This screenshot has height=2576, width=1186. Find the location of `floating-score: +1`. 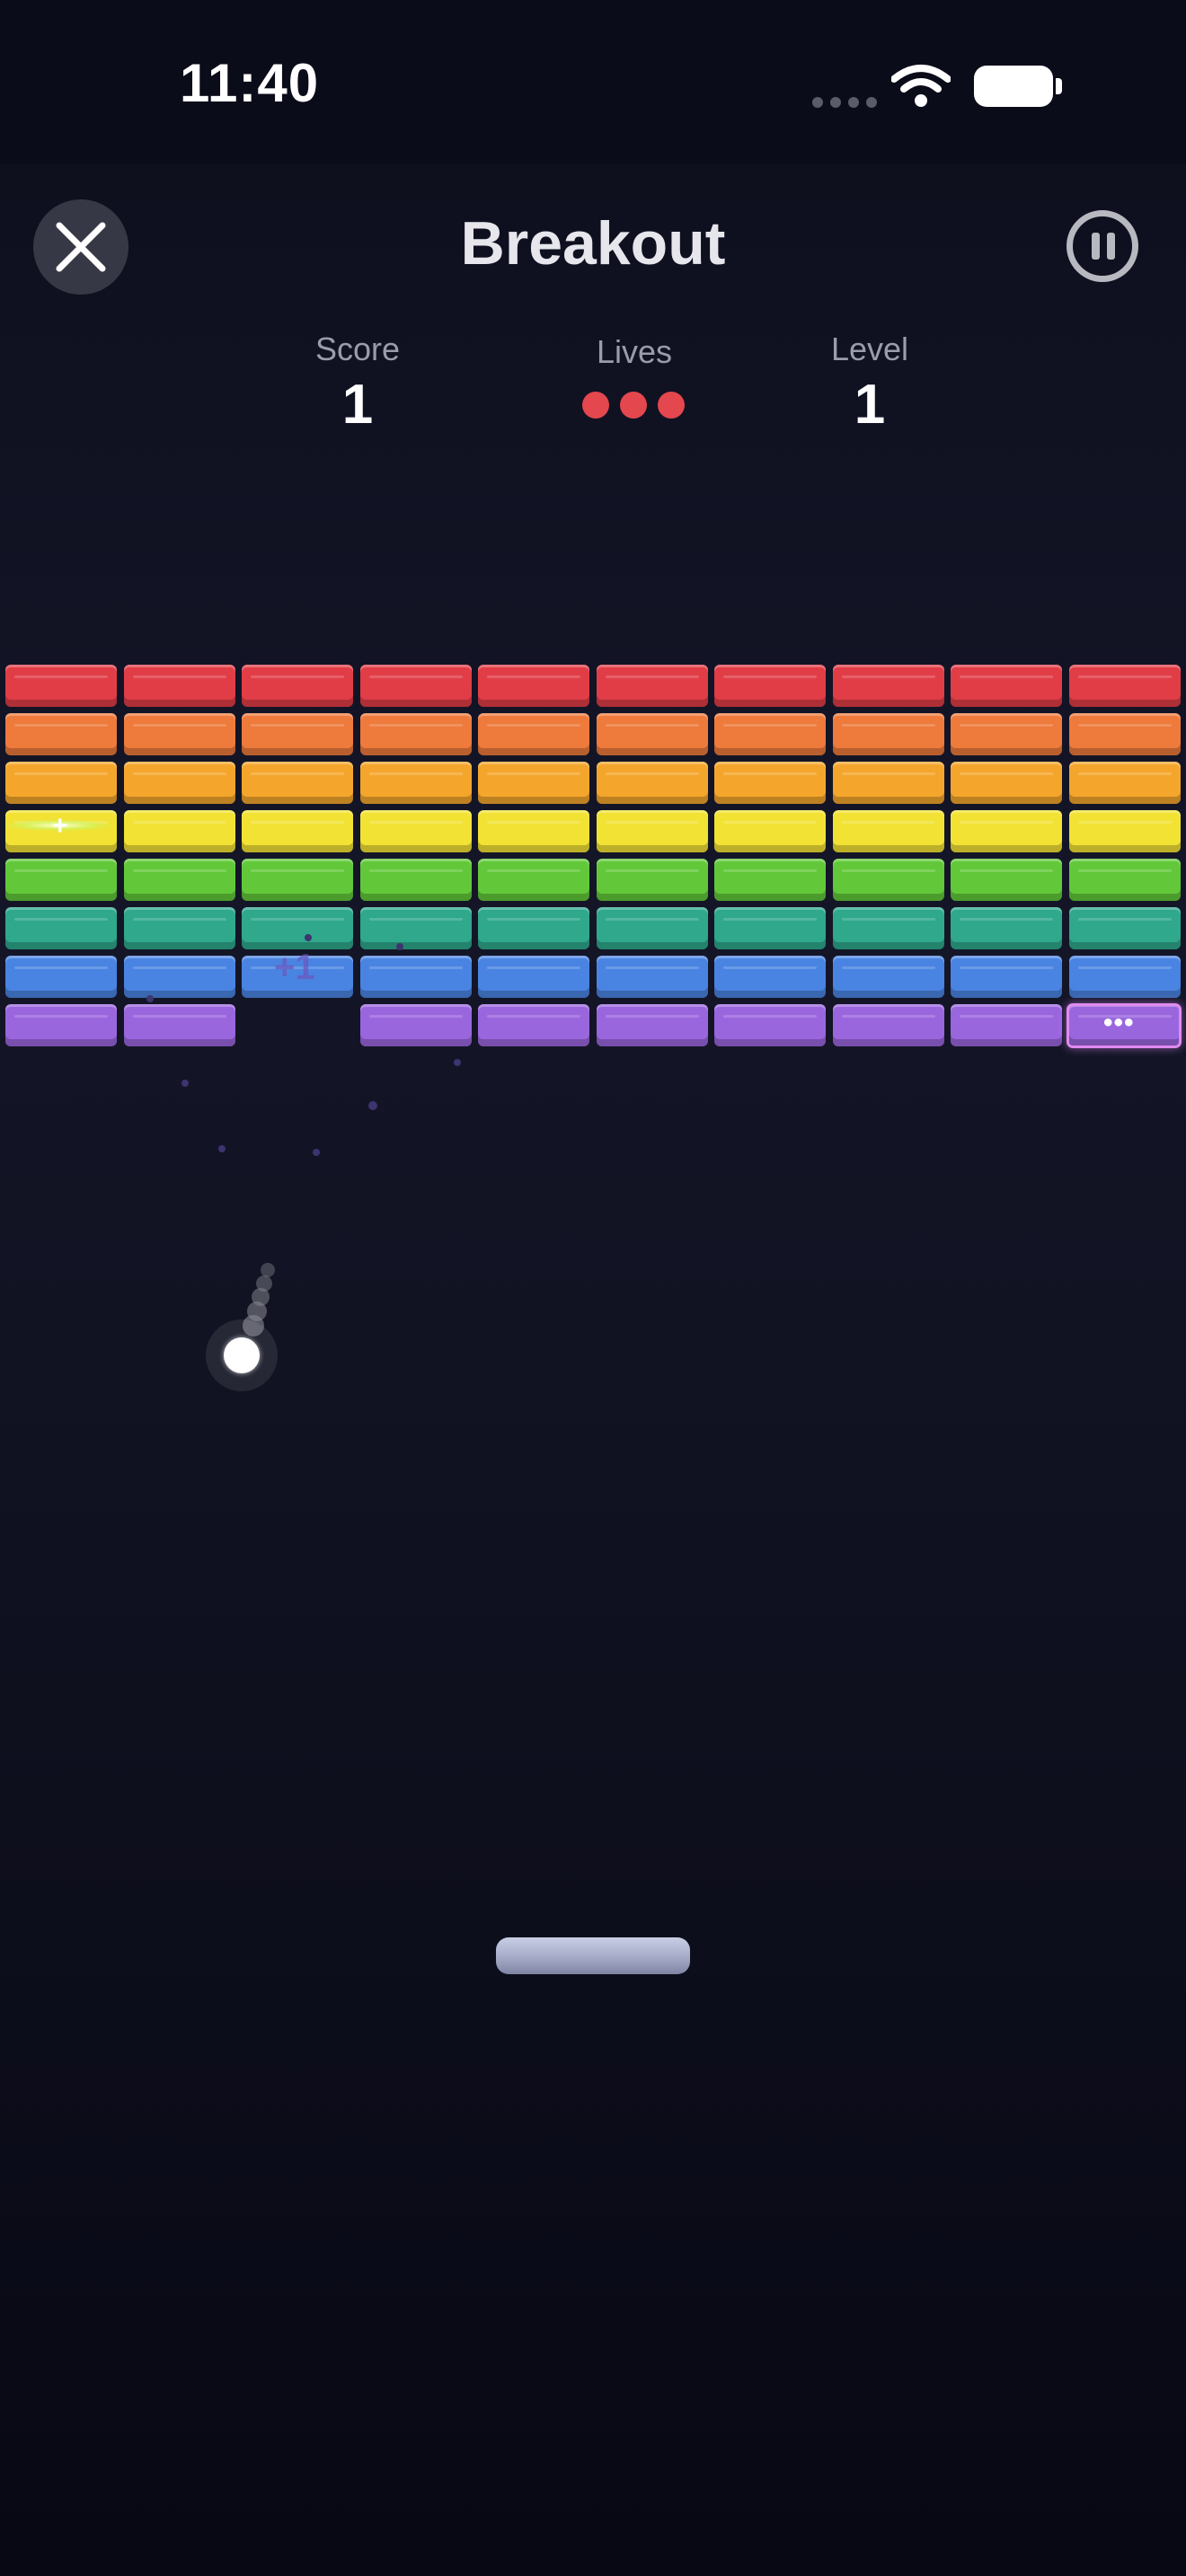

floating-score: +1 is located at coordinates (294, 967).